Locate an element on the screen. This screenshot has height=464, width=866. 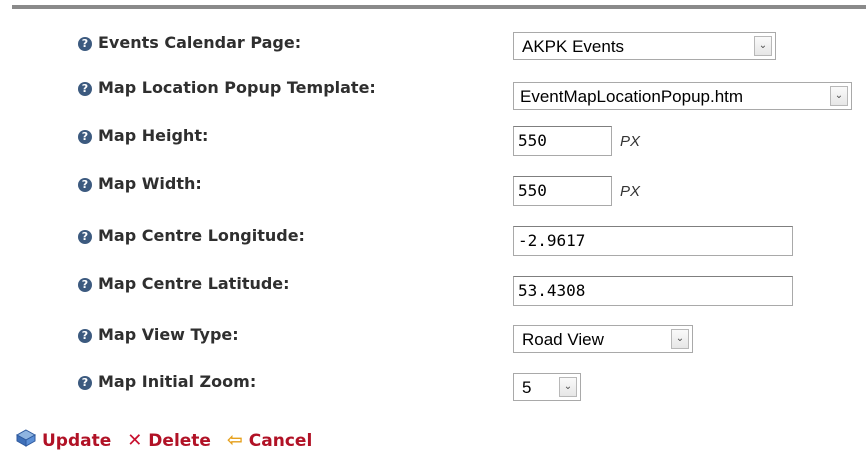
field-label-map-centre-longitude: ? Map Centre Longitude: is located at coordinates (191, 236).